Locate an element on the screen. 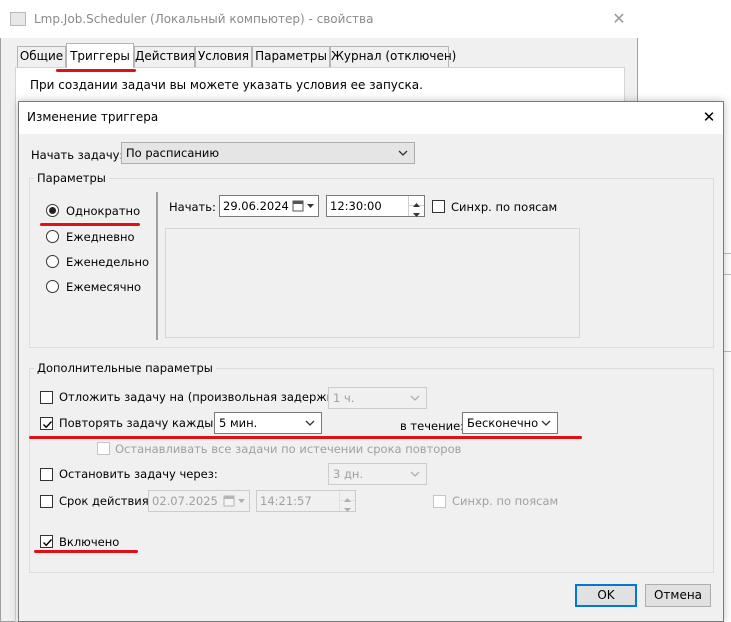  cancel-button: Отмена is located at coordinates (678, 595).